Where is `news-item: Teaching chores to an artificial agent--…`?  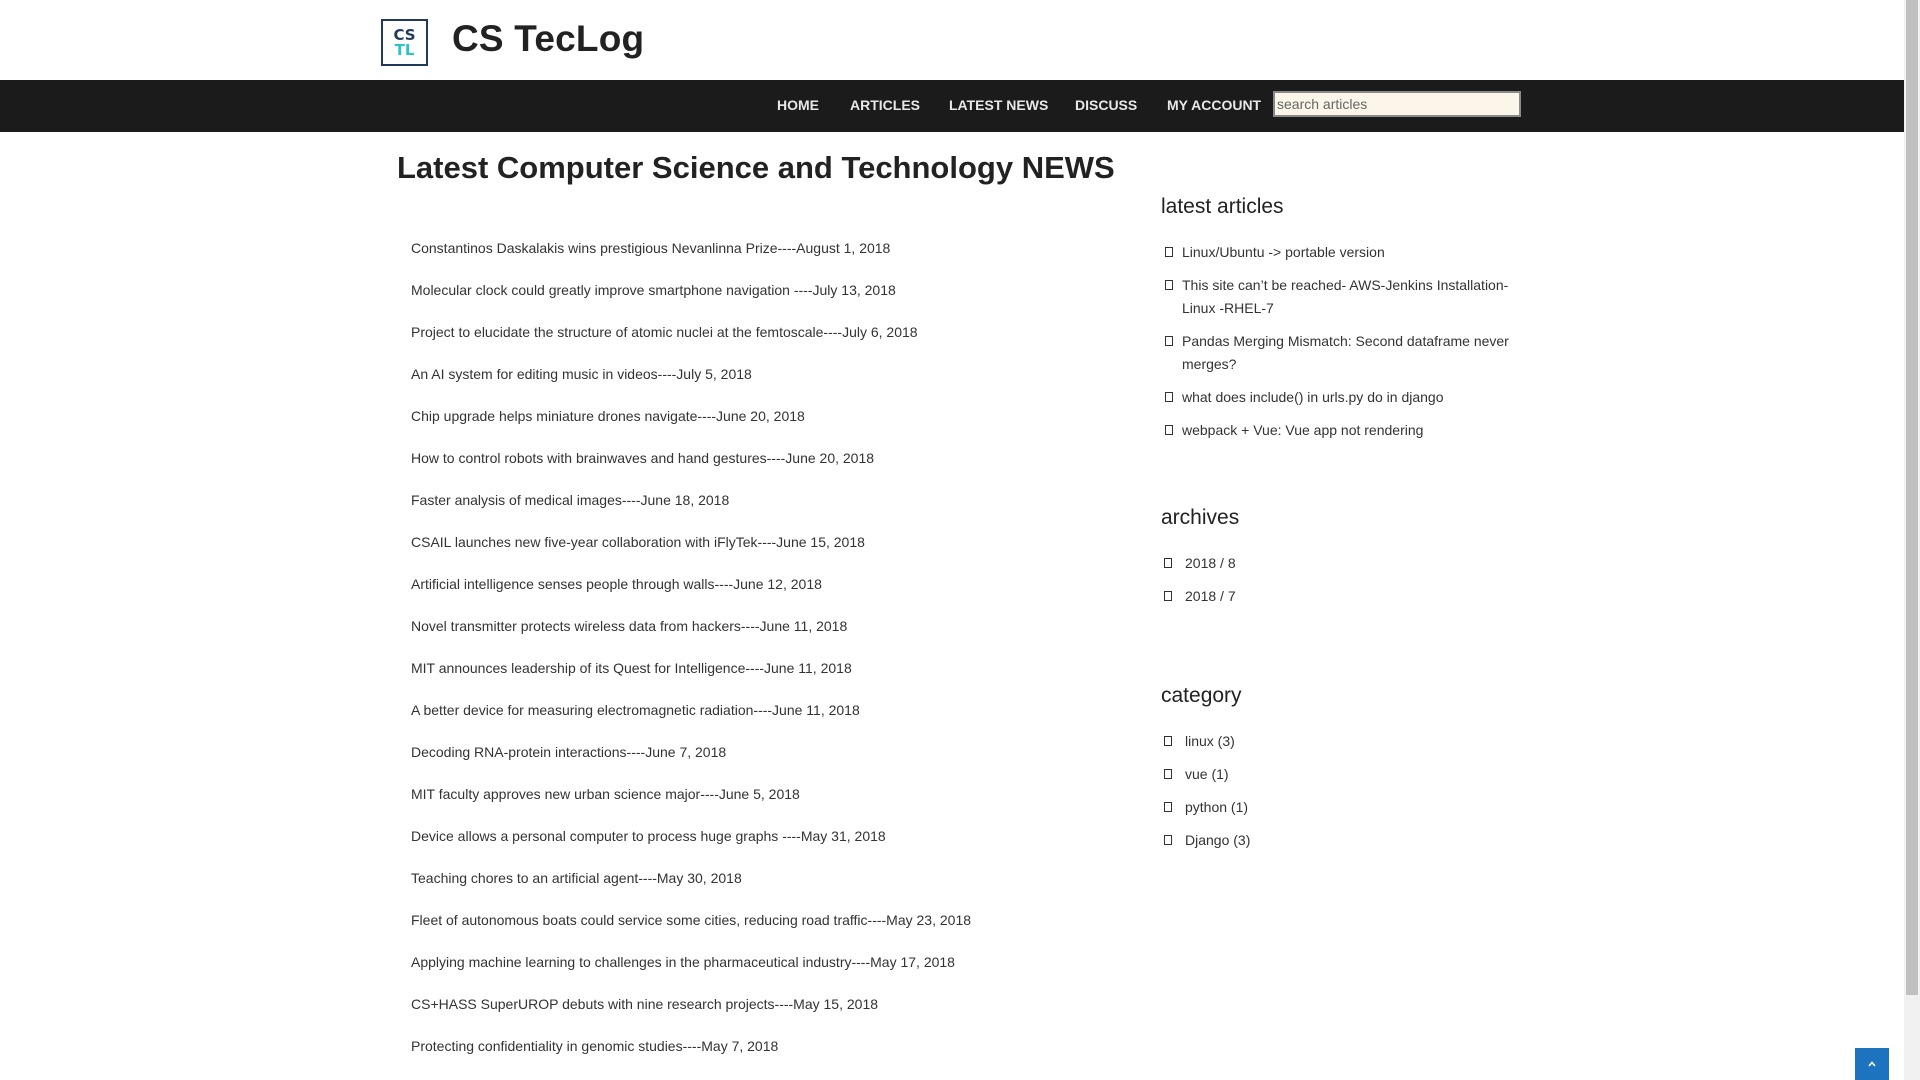 news-item: Teaching chores to an artificial agent--… is located at coordinates (691, 887).